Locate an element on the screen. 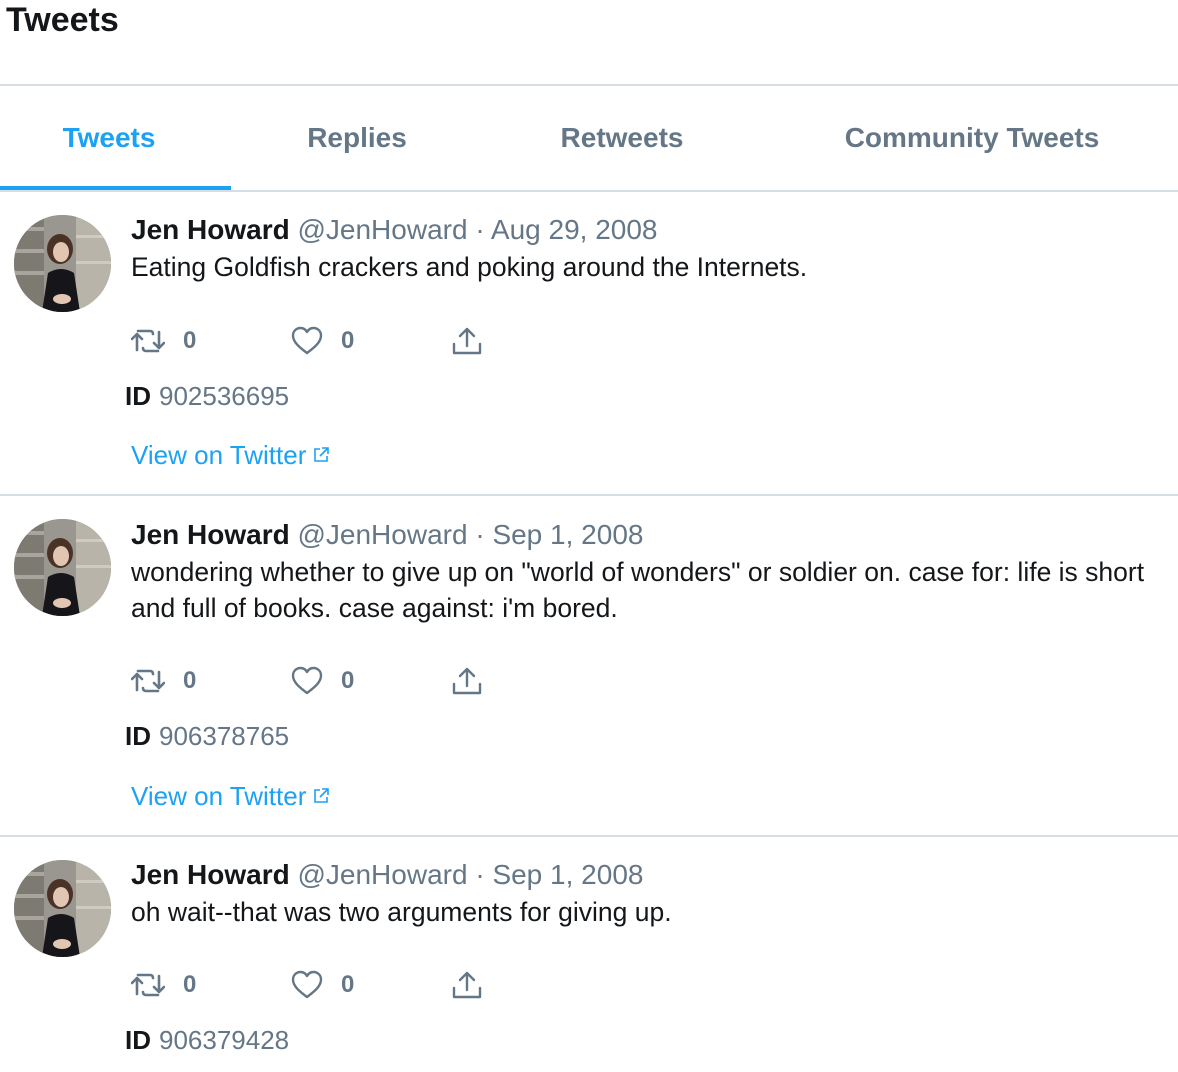 The height and width of the screenshot is (1072, 1178). tab-tweets: Tweets is located at coordinates (109, 138).